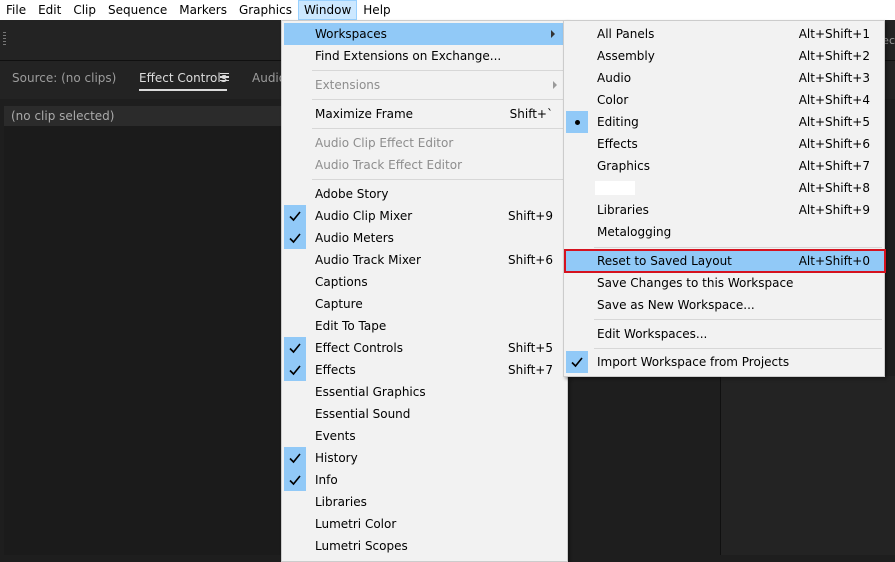 The width and height of the screenshot is (895, 562). Describe the element at coordinates (724, 283) in the screenshot. I see `menu-item-save-changes: Save Changes to this Workspace` at that location.